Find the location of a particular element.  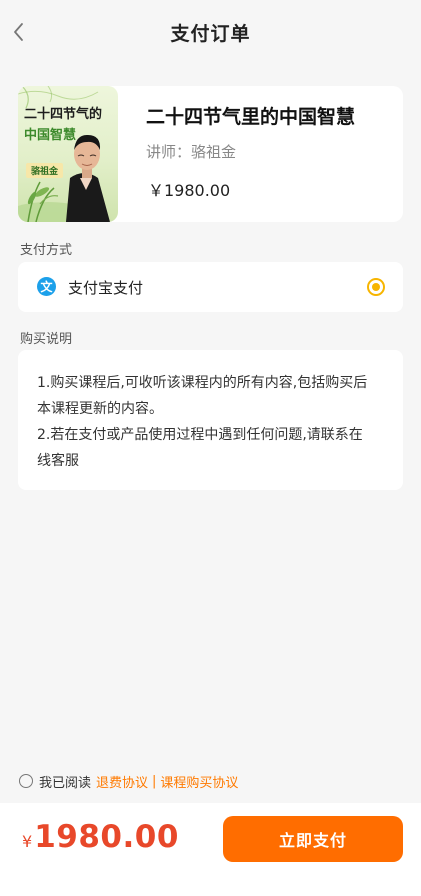

back-button is located at coordinates (18, 32).